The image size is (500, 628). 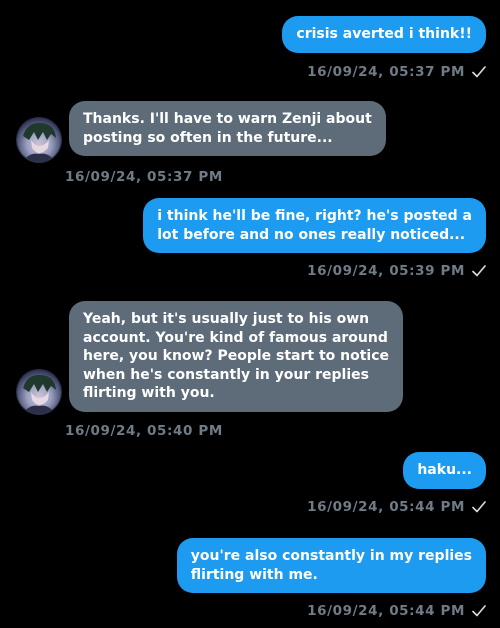 I want to click on message-timestamp: 16/09/24, 05:39 PM, so click(x=386, y=271).